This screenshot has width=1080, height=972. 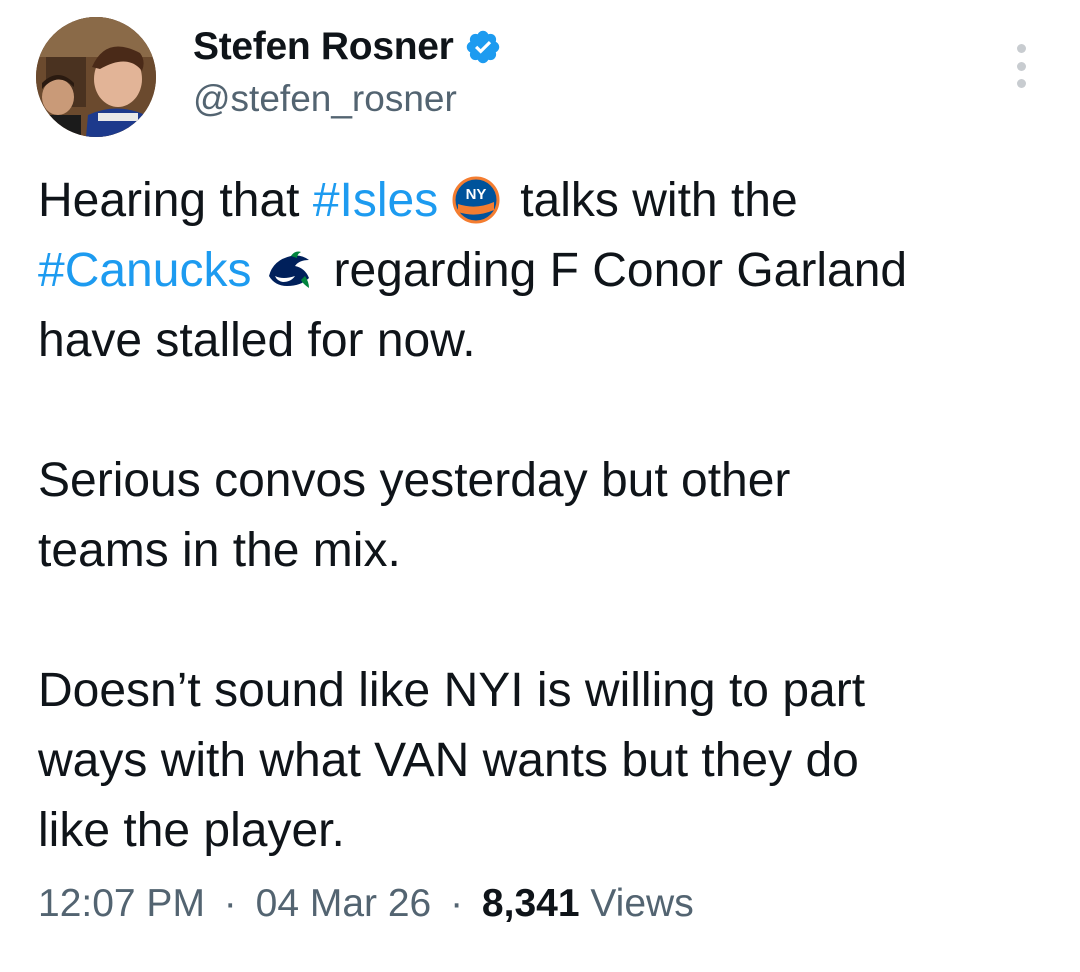 I want to click on islanders-logo-icon: NY, so click(x=476, y=199).